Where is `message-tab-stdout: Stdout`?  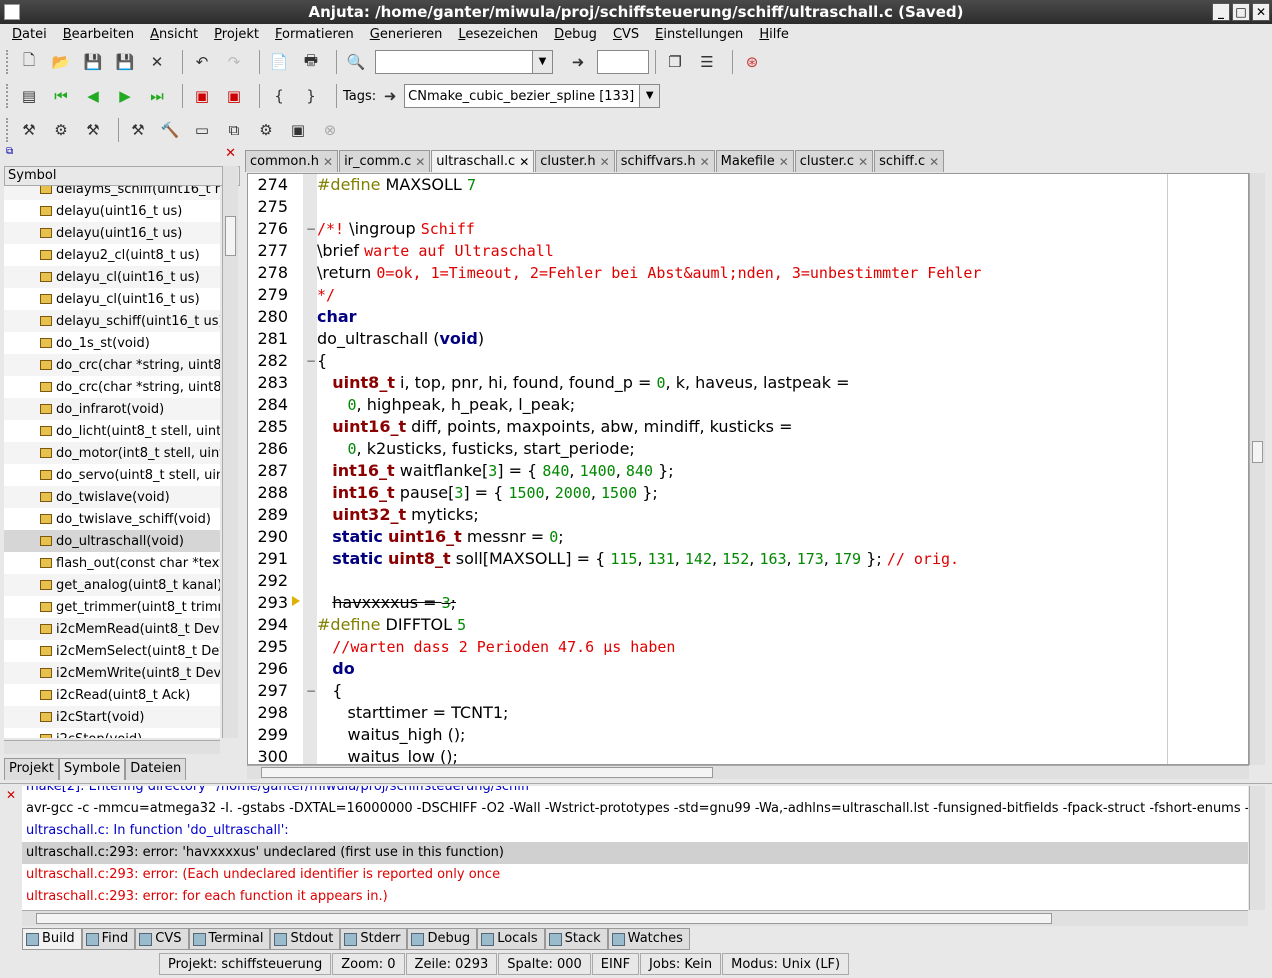
message-tab-stdout: Stdout is located at coordinates (305, 939).